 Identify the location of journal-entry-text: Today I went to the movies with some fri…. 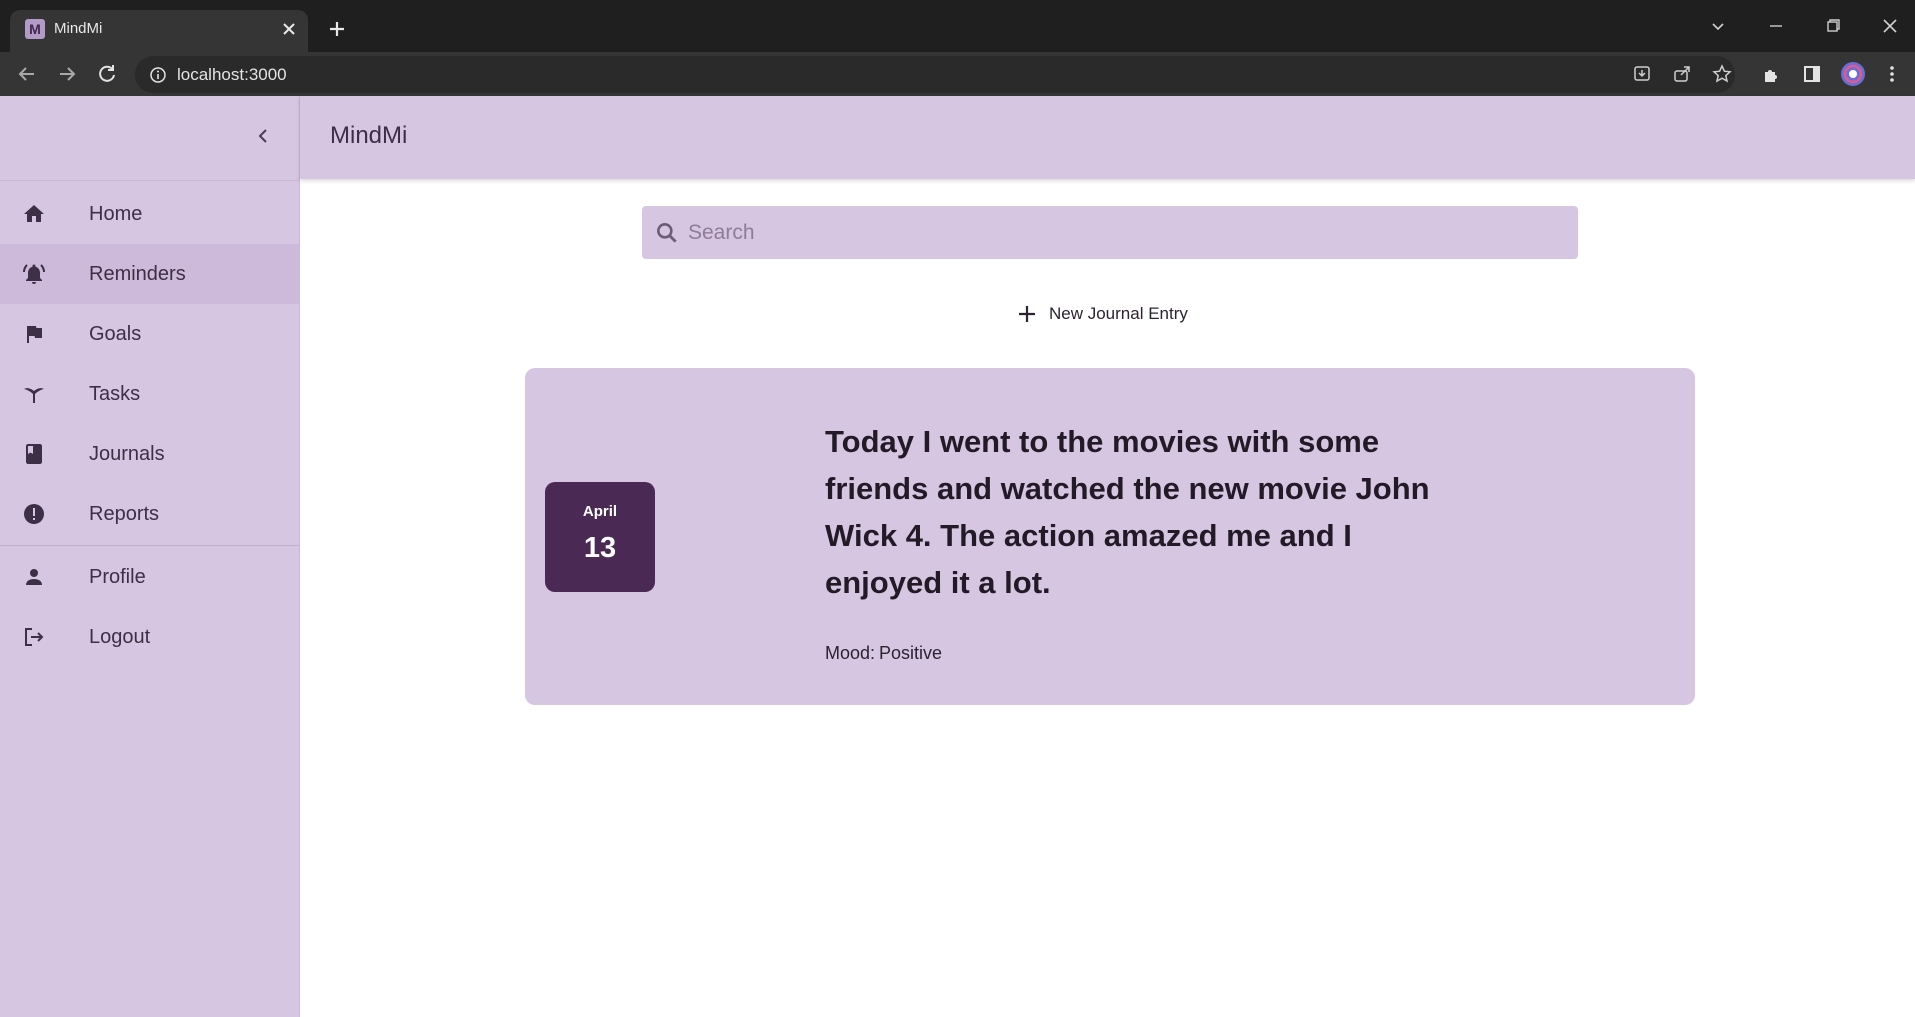
(1127, 512).